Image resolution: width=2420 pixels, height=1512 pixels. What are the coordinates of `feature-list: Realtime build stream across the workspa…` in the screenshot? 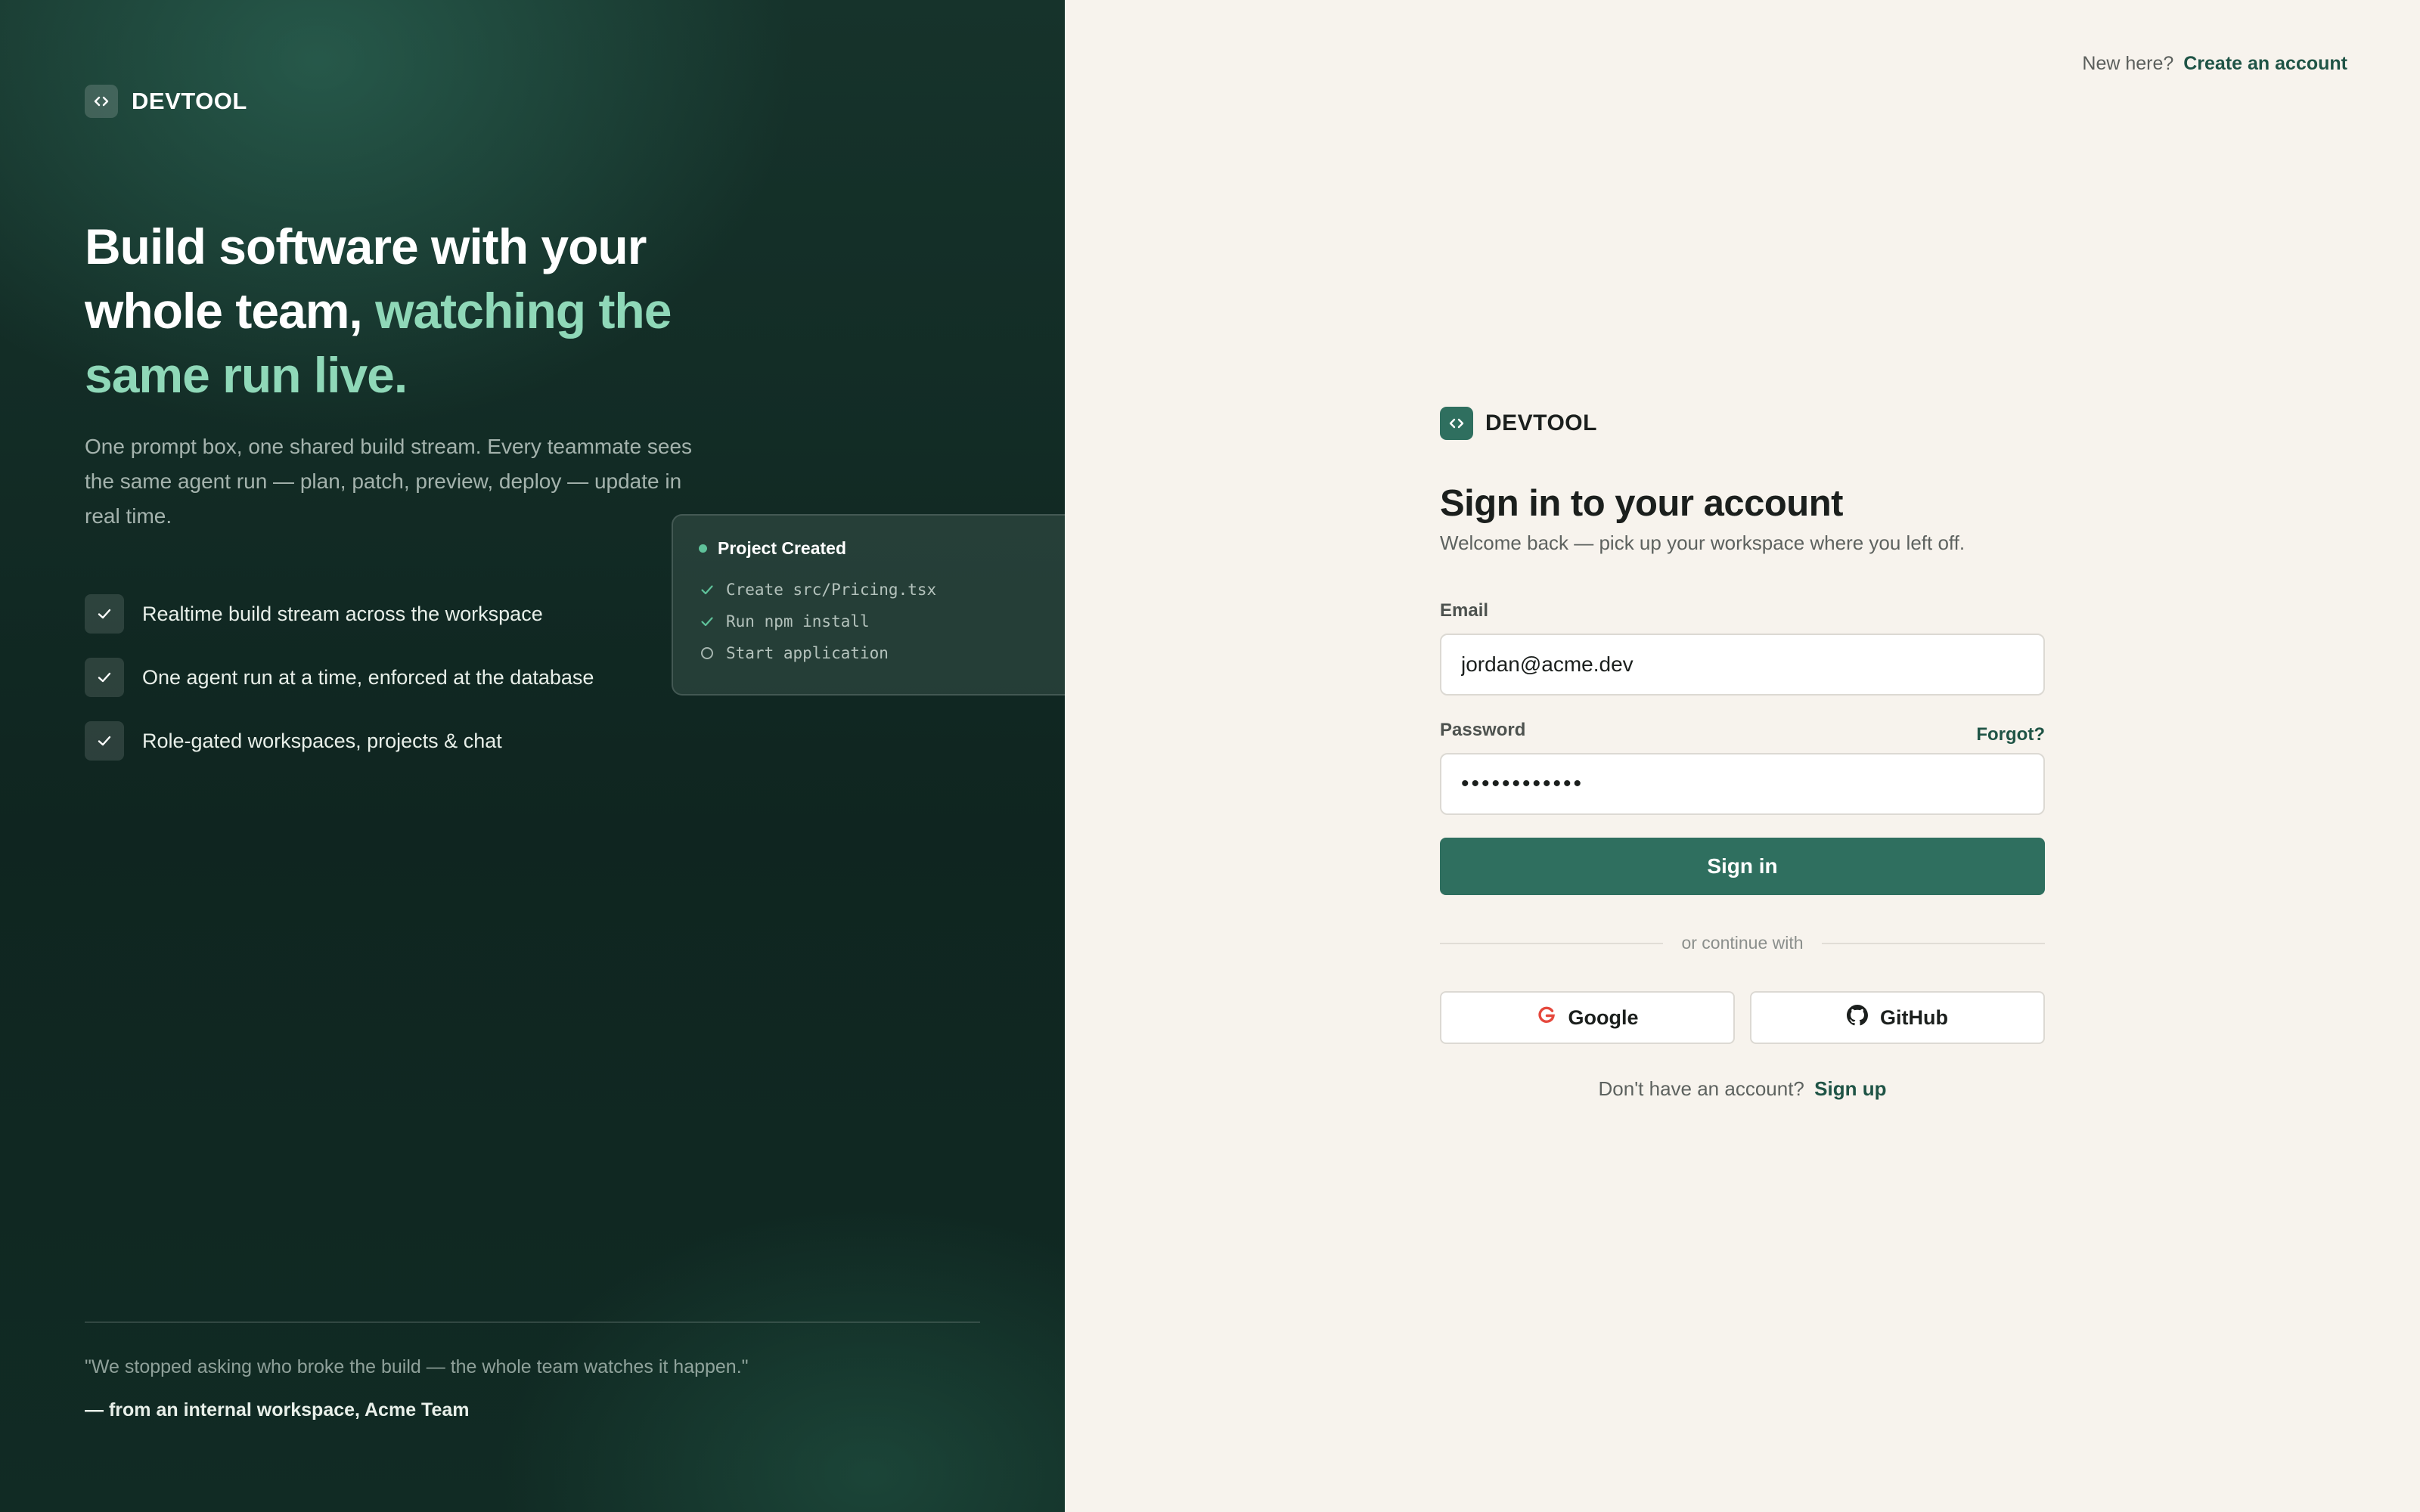 It's located at (339, 689).